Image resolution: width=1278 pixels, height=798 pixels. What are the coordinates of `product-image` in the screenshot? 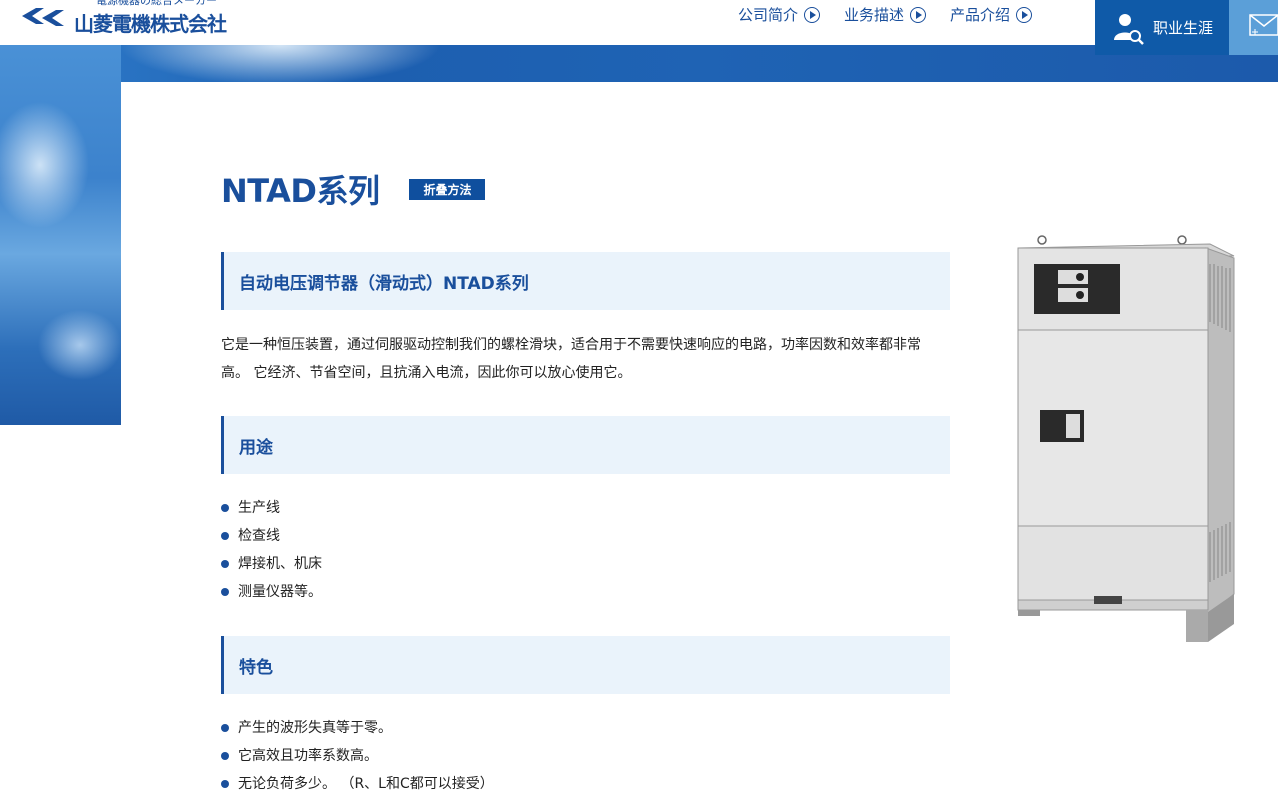 It's located at (1126, 438).